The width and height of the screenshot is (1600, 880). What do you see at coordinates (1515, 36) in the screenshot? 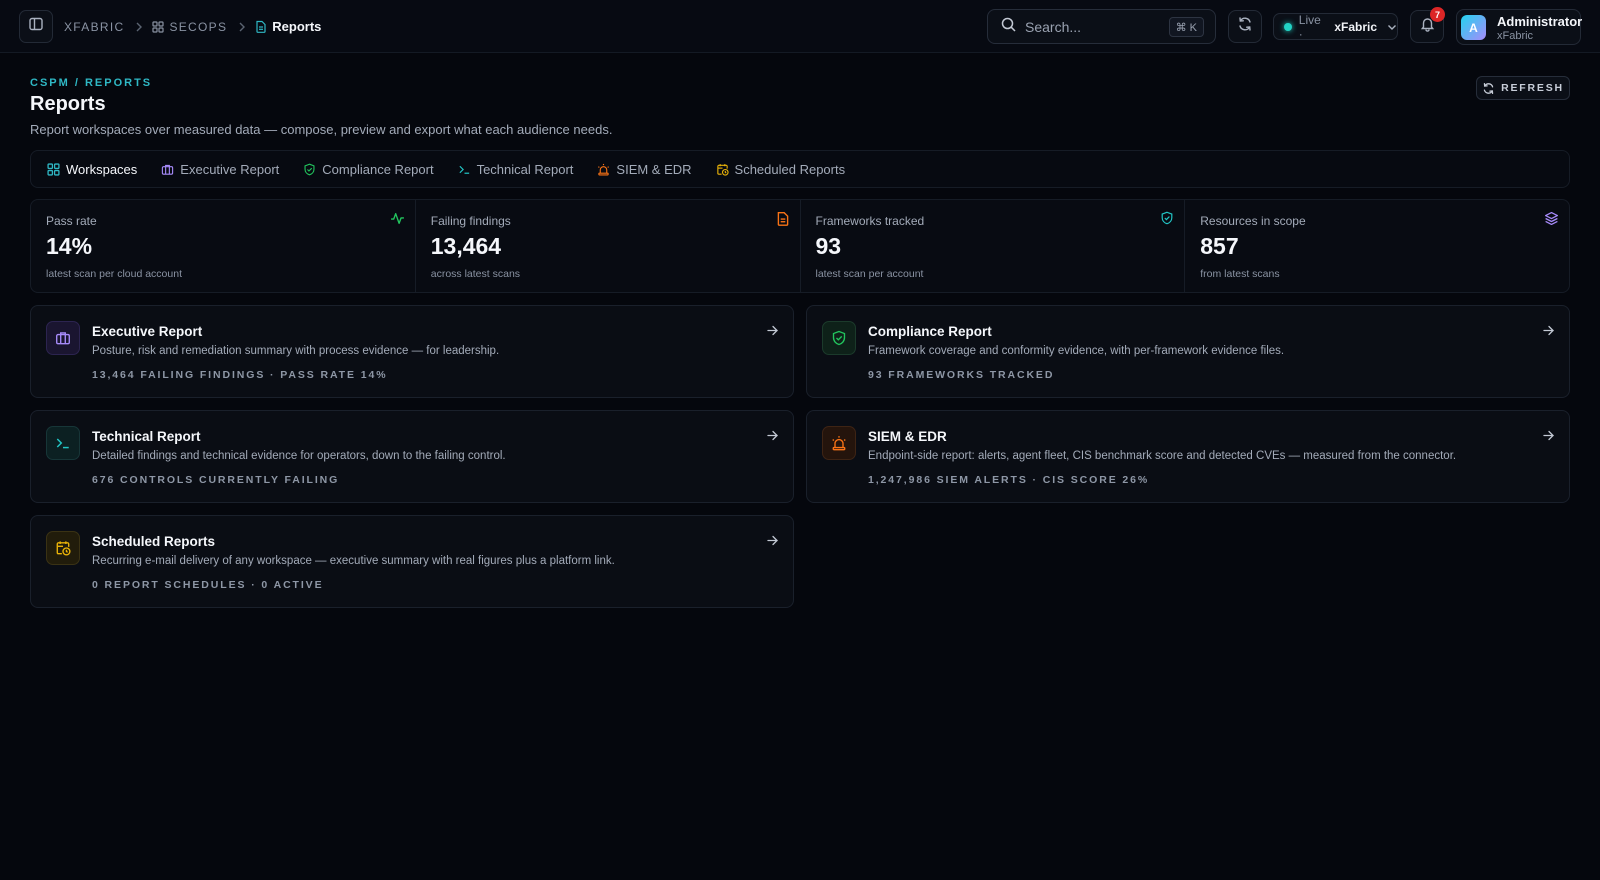
I see `user-org: xFabric` at bounding box center [1515, 36].